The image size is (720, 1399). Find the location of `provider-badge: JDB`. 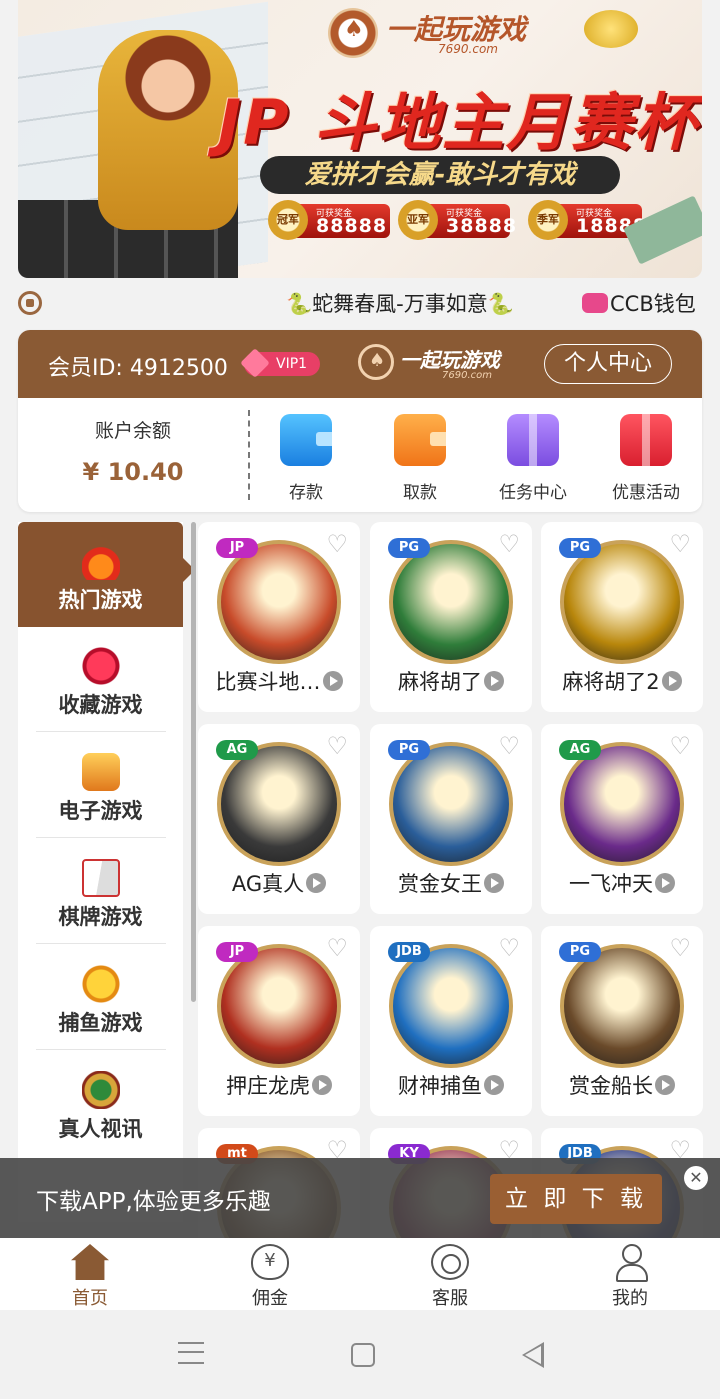

provider-badge: JDB is located at coordinates (409, 952).